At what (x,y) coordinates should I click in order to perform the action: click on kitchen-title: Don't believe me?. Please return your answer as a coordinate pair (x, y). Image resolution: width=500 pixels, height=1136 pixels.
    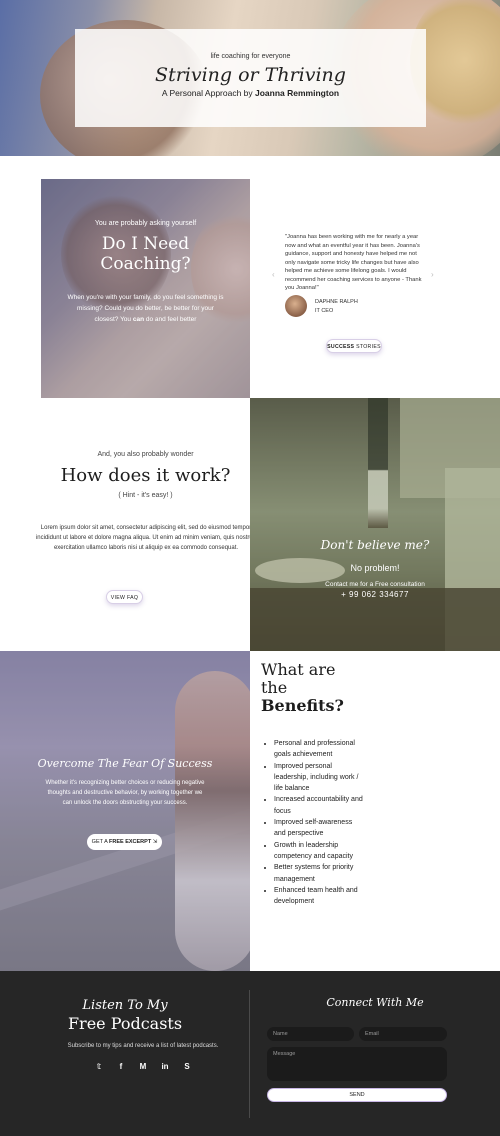
    Looking at the image, I should click on (375, 545).